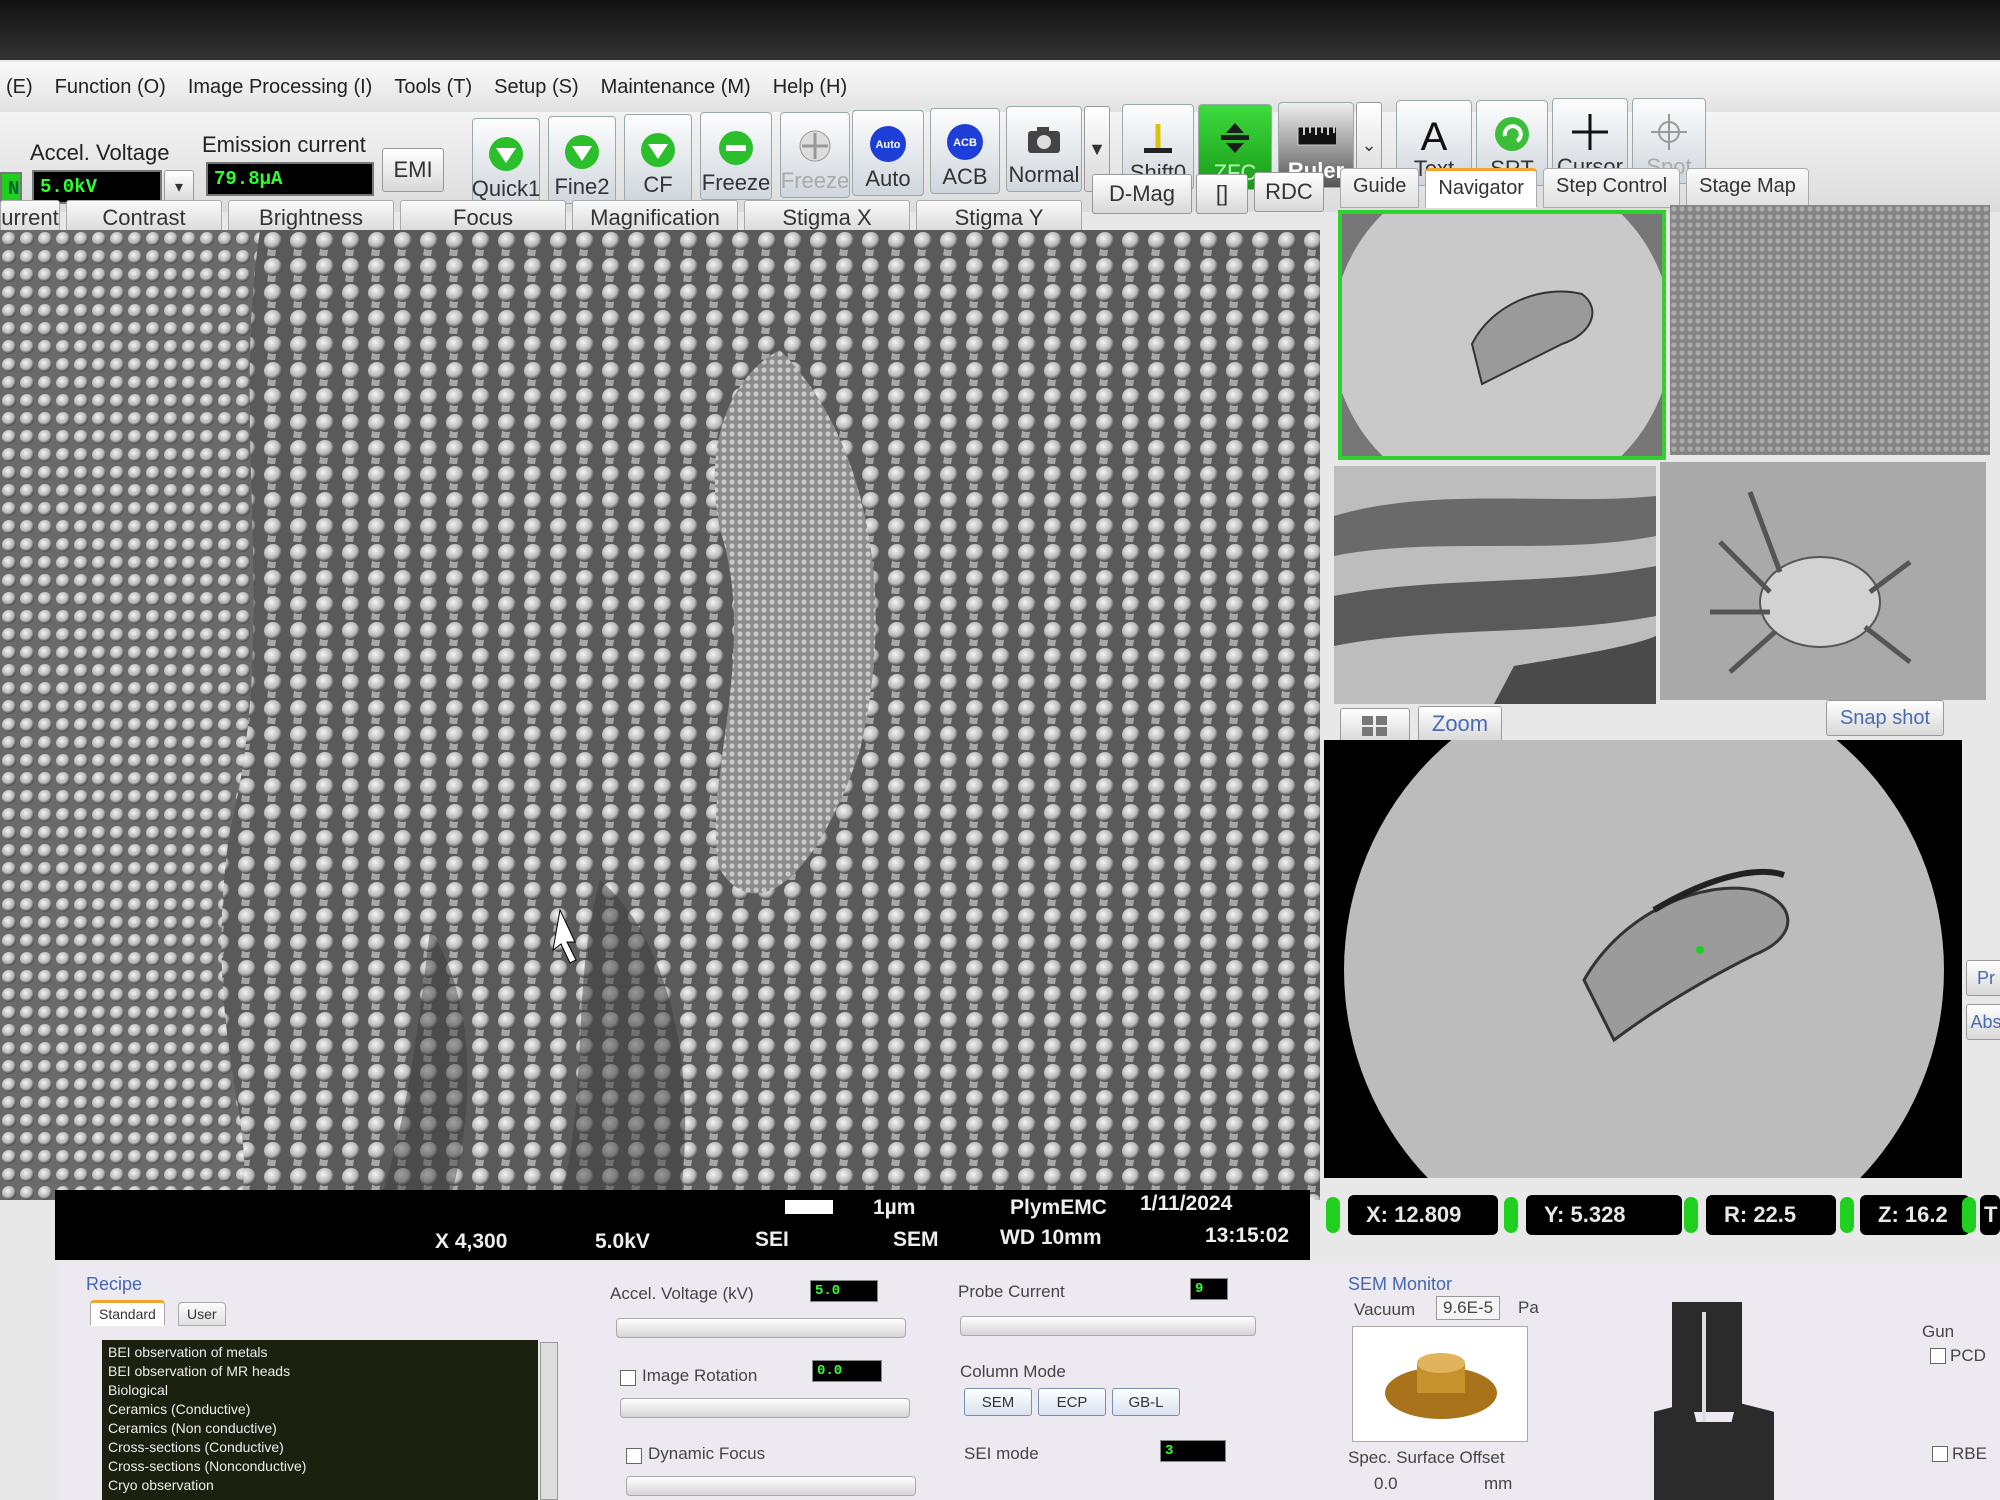  Describe the element at coordinates (433, 87) in the screenshot. I see `menu-item-tools: Tools (T)` at that location.